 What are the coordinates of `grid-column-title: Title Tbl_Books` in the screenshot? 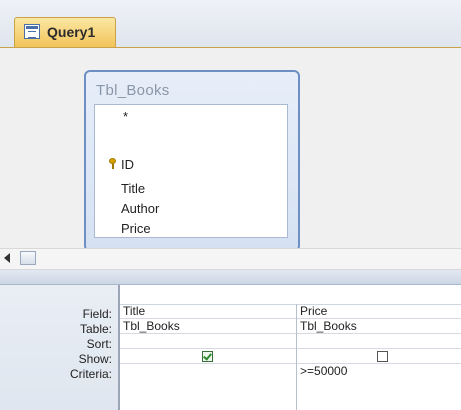 It's located at (208, 357).